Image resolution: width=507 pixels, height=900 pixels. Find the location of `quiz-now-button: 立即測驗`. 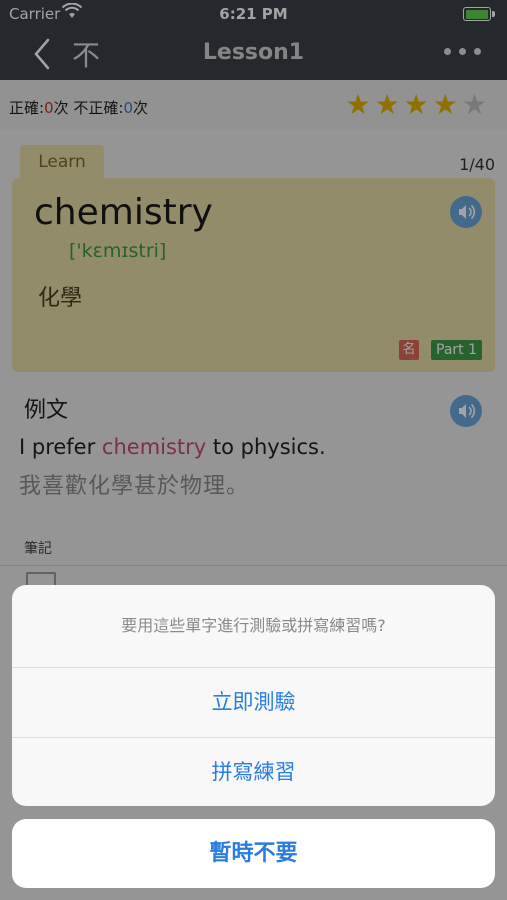

quiz-now-button: 立即測驗 is located at coordinates (253, 703).